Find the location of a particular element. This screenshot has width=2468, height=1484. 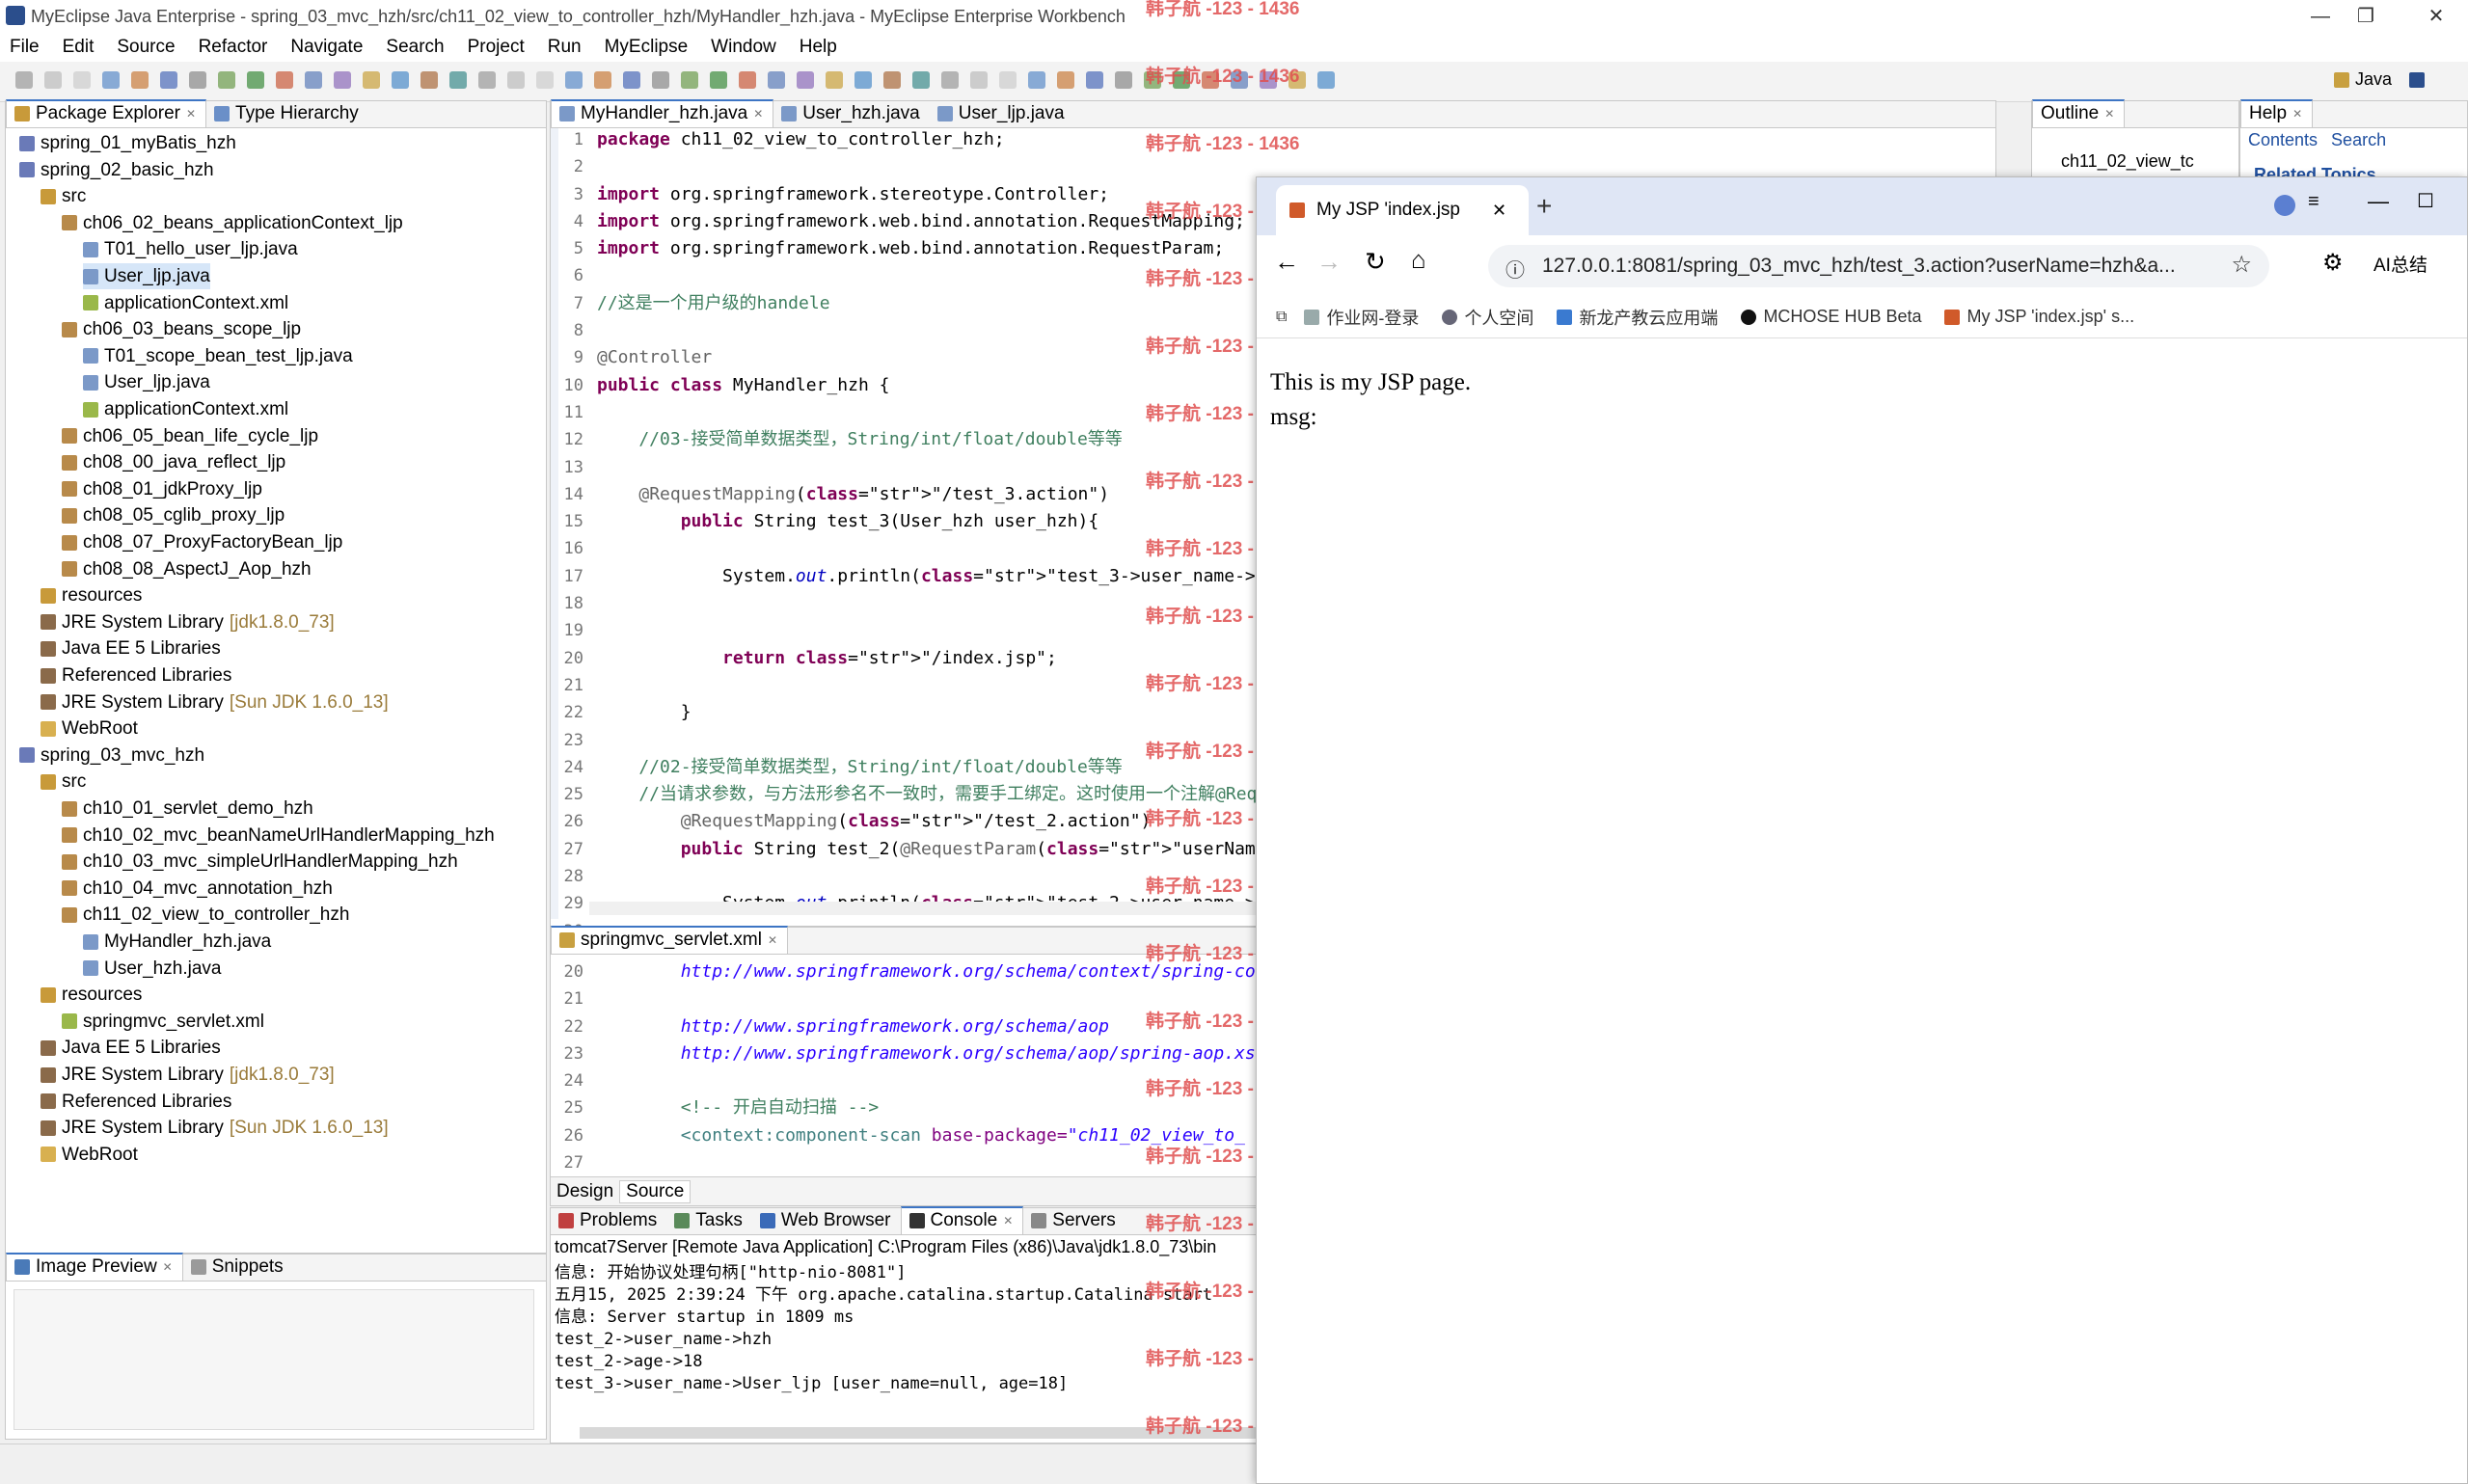

tree-node: MyHandler_hzh.java is located at coordinates (177, 942).